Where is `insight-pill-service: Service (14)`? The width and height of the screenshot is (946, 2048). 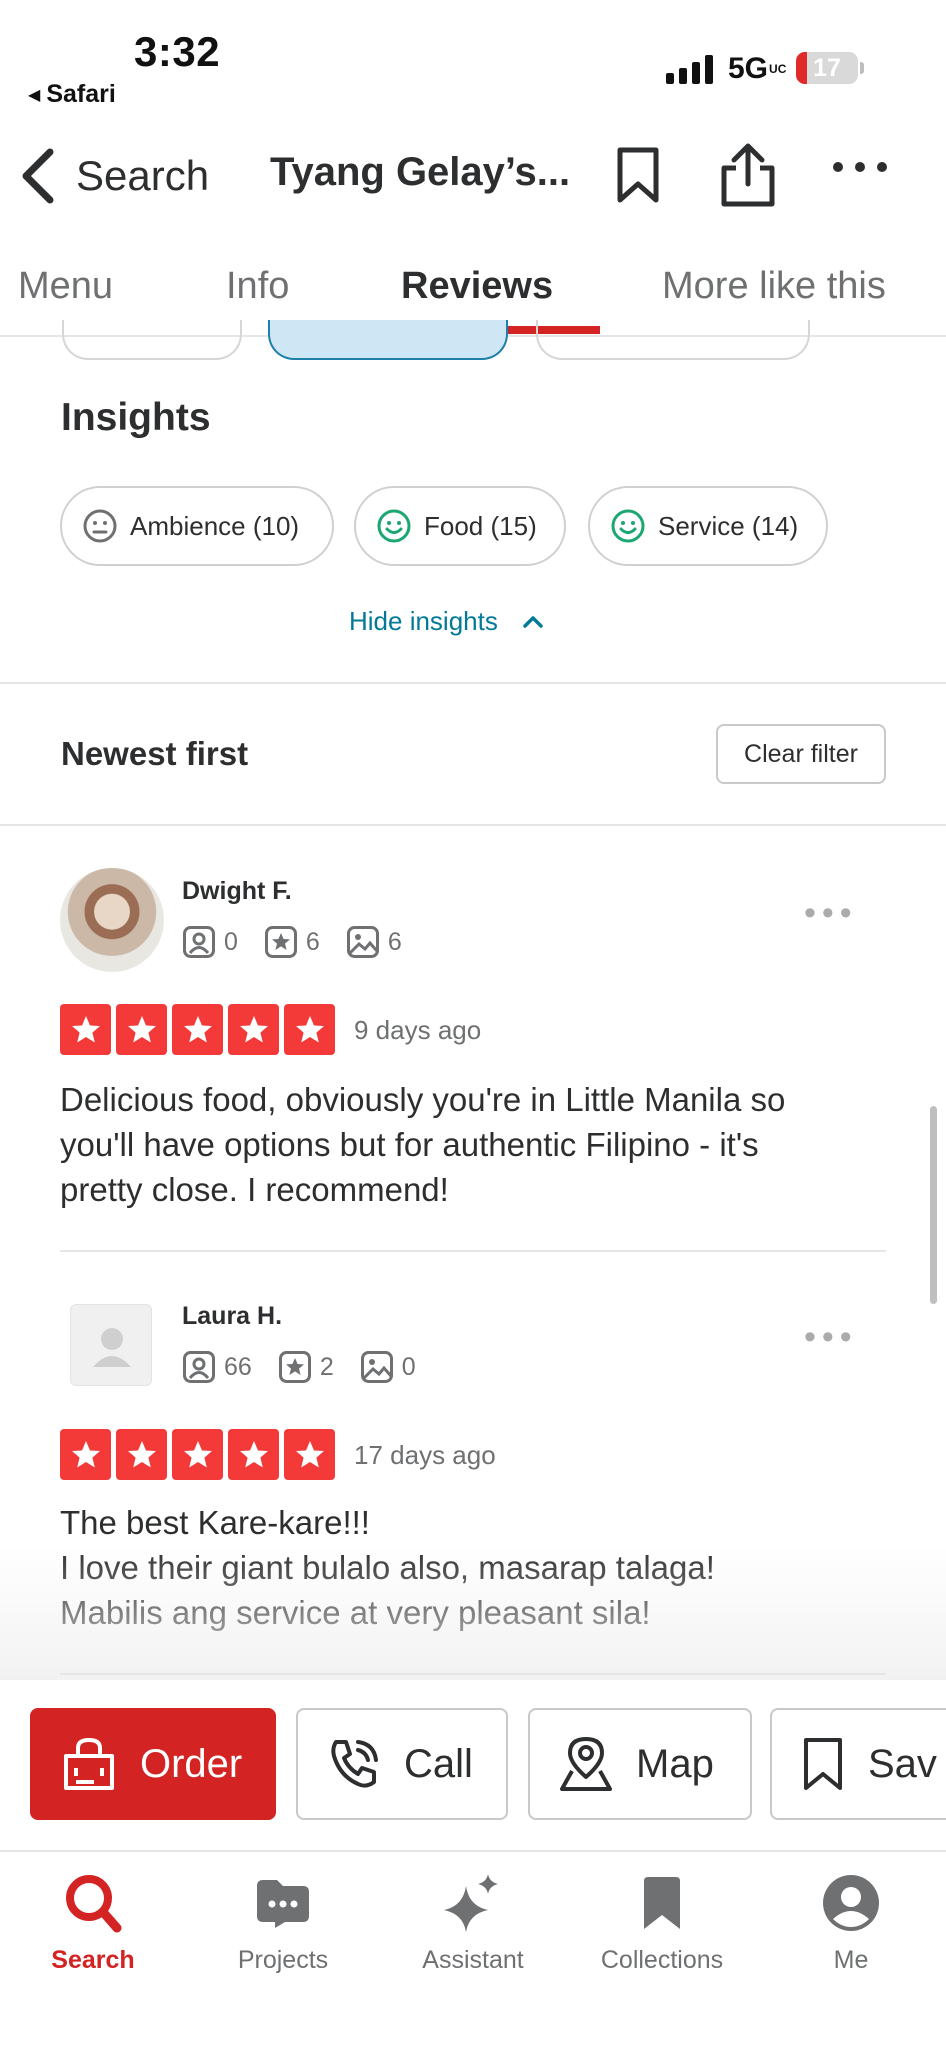
insight-pill-service: Service (14) is located at coordinates (708, 526).